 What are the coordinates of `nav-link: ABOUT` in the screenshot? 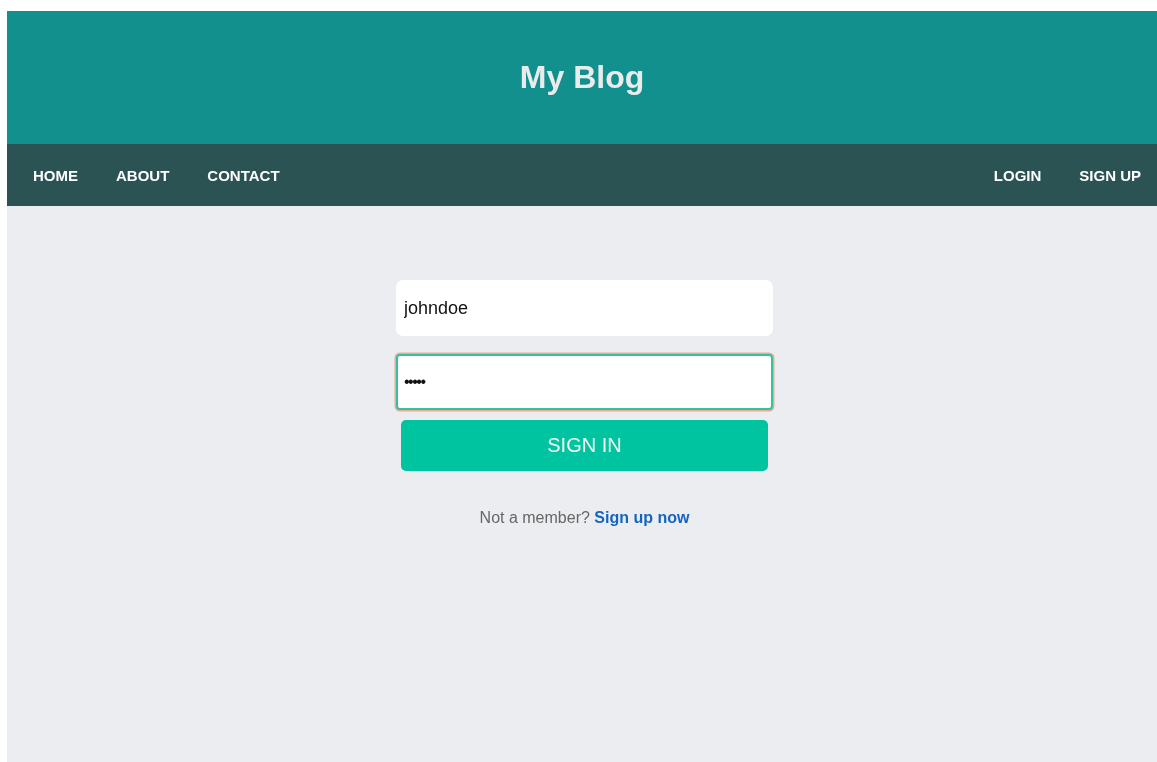 It's located at (143, 175).